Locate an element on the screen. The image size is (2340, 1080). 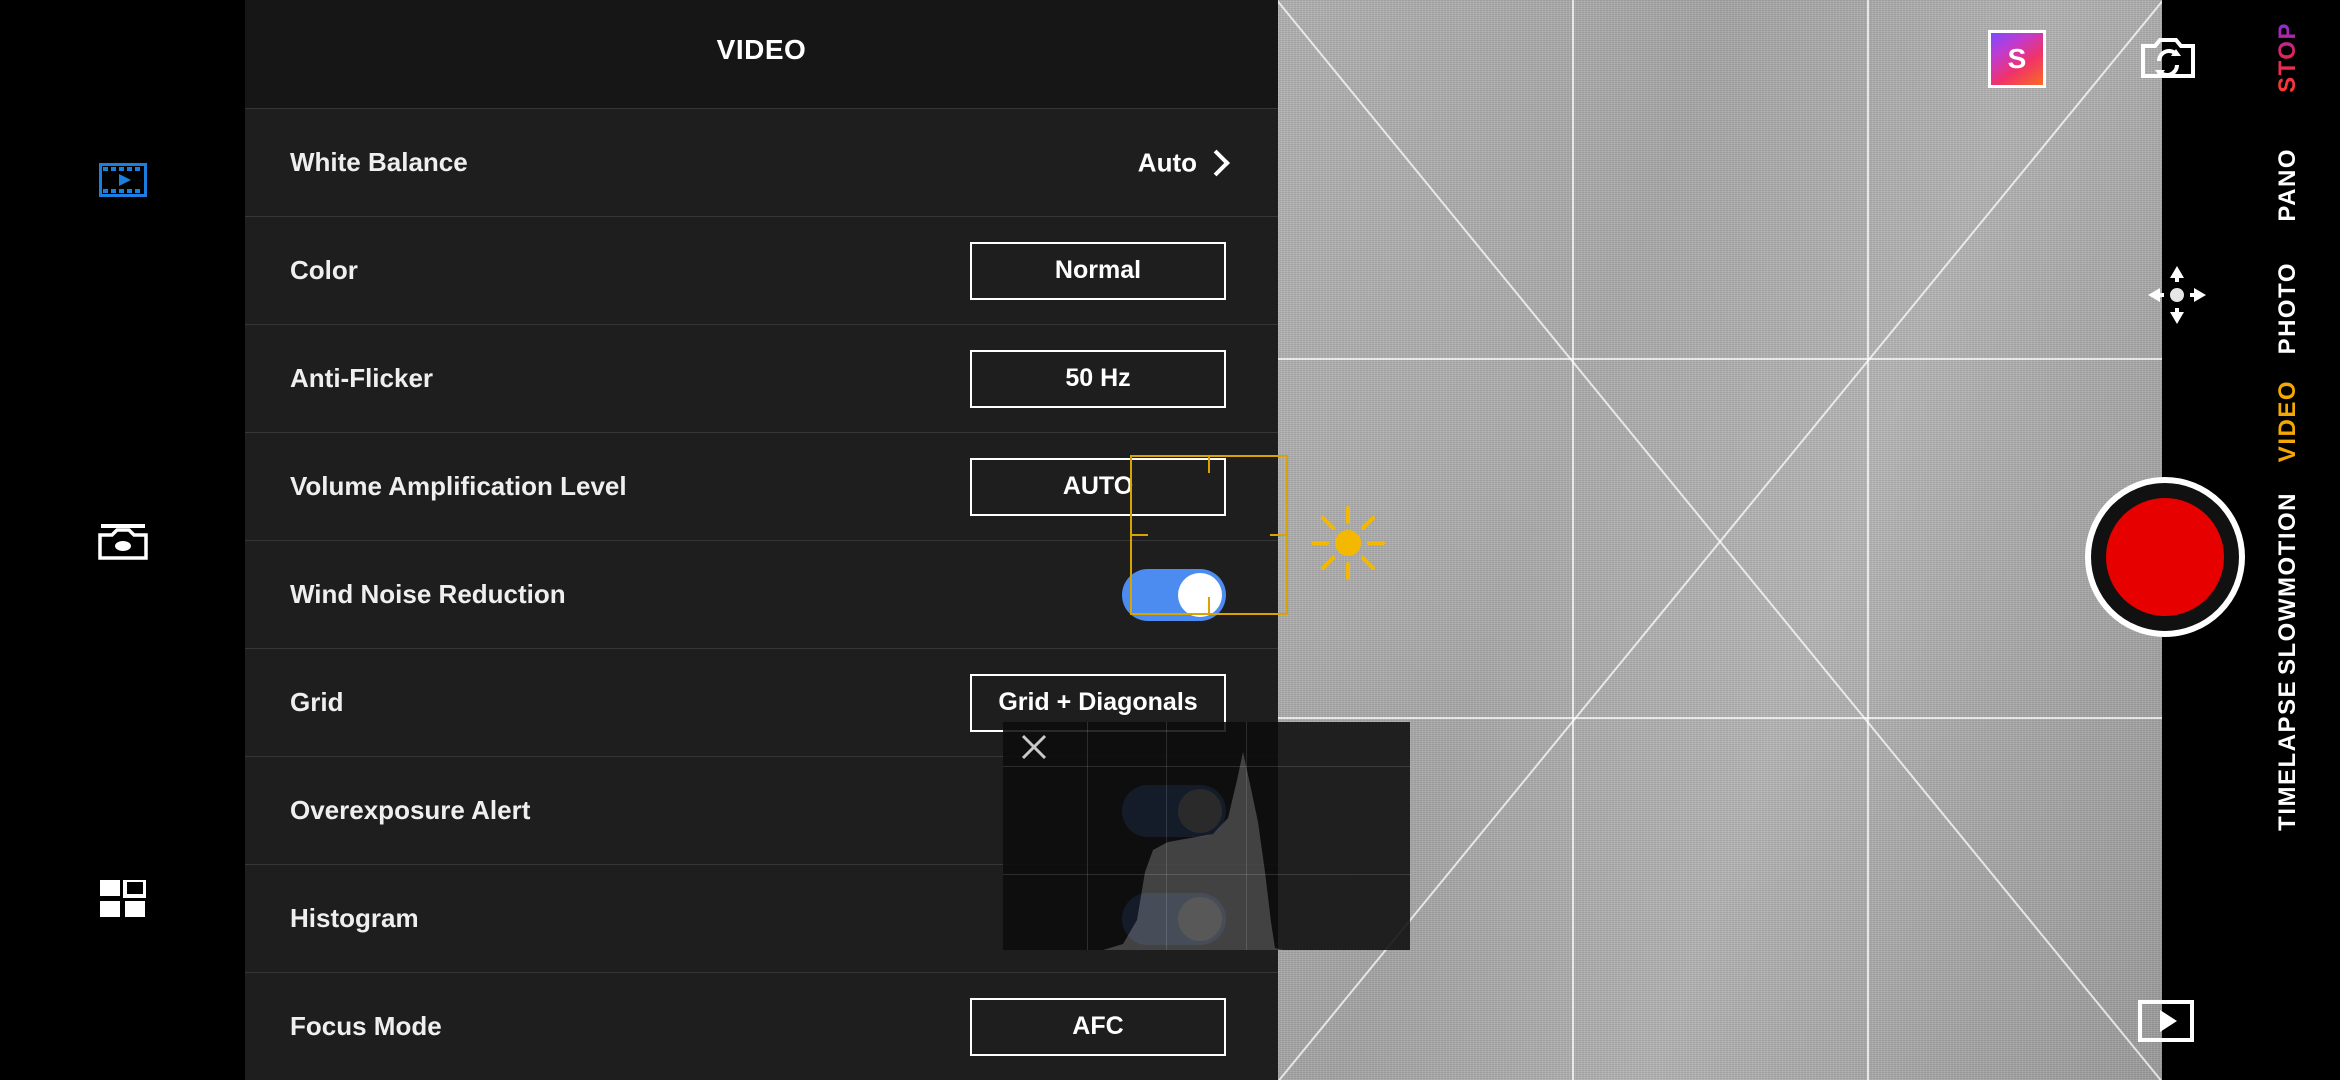
record-button is located at coordinates (2165, 557).